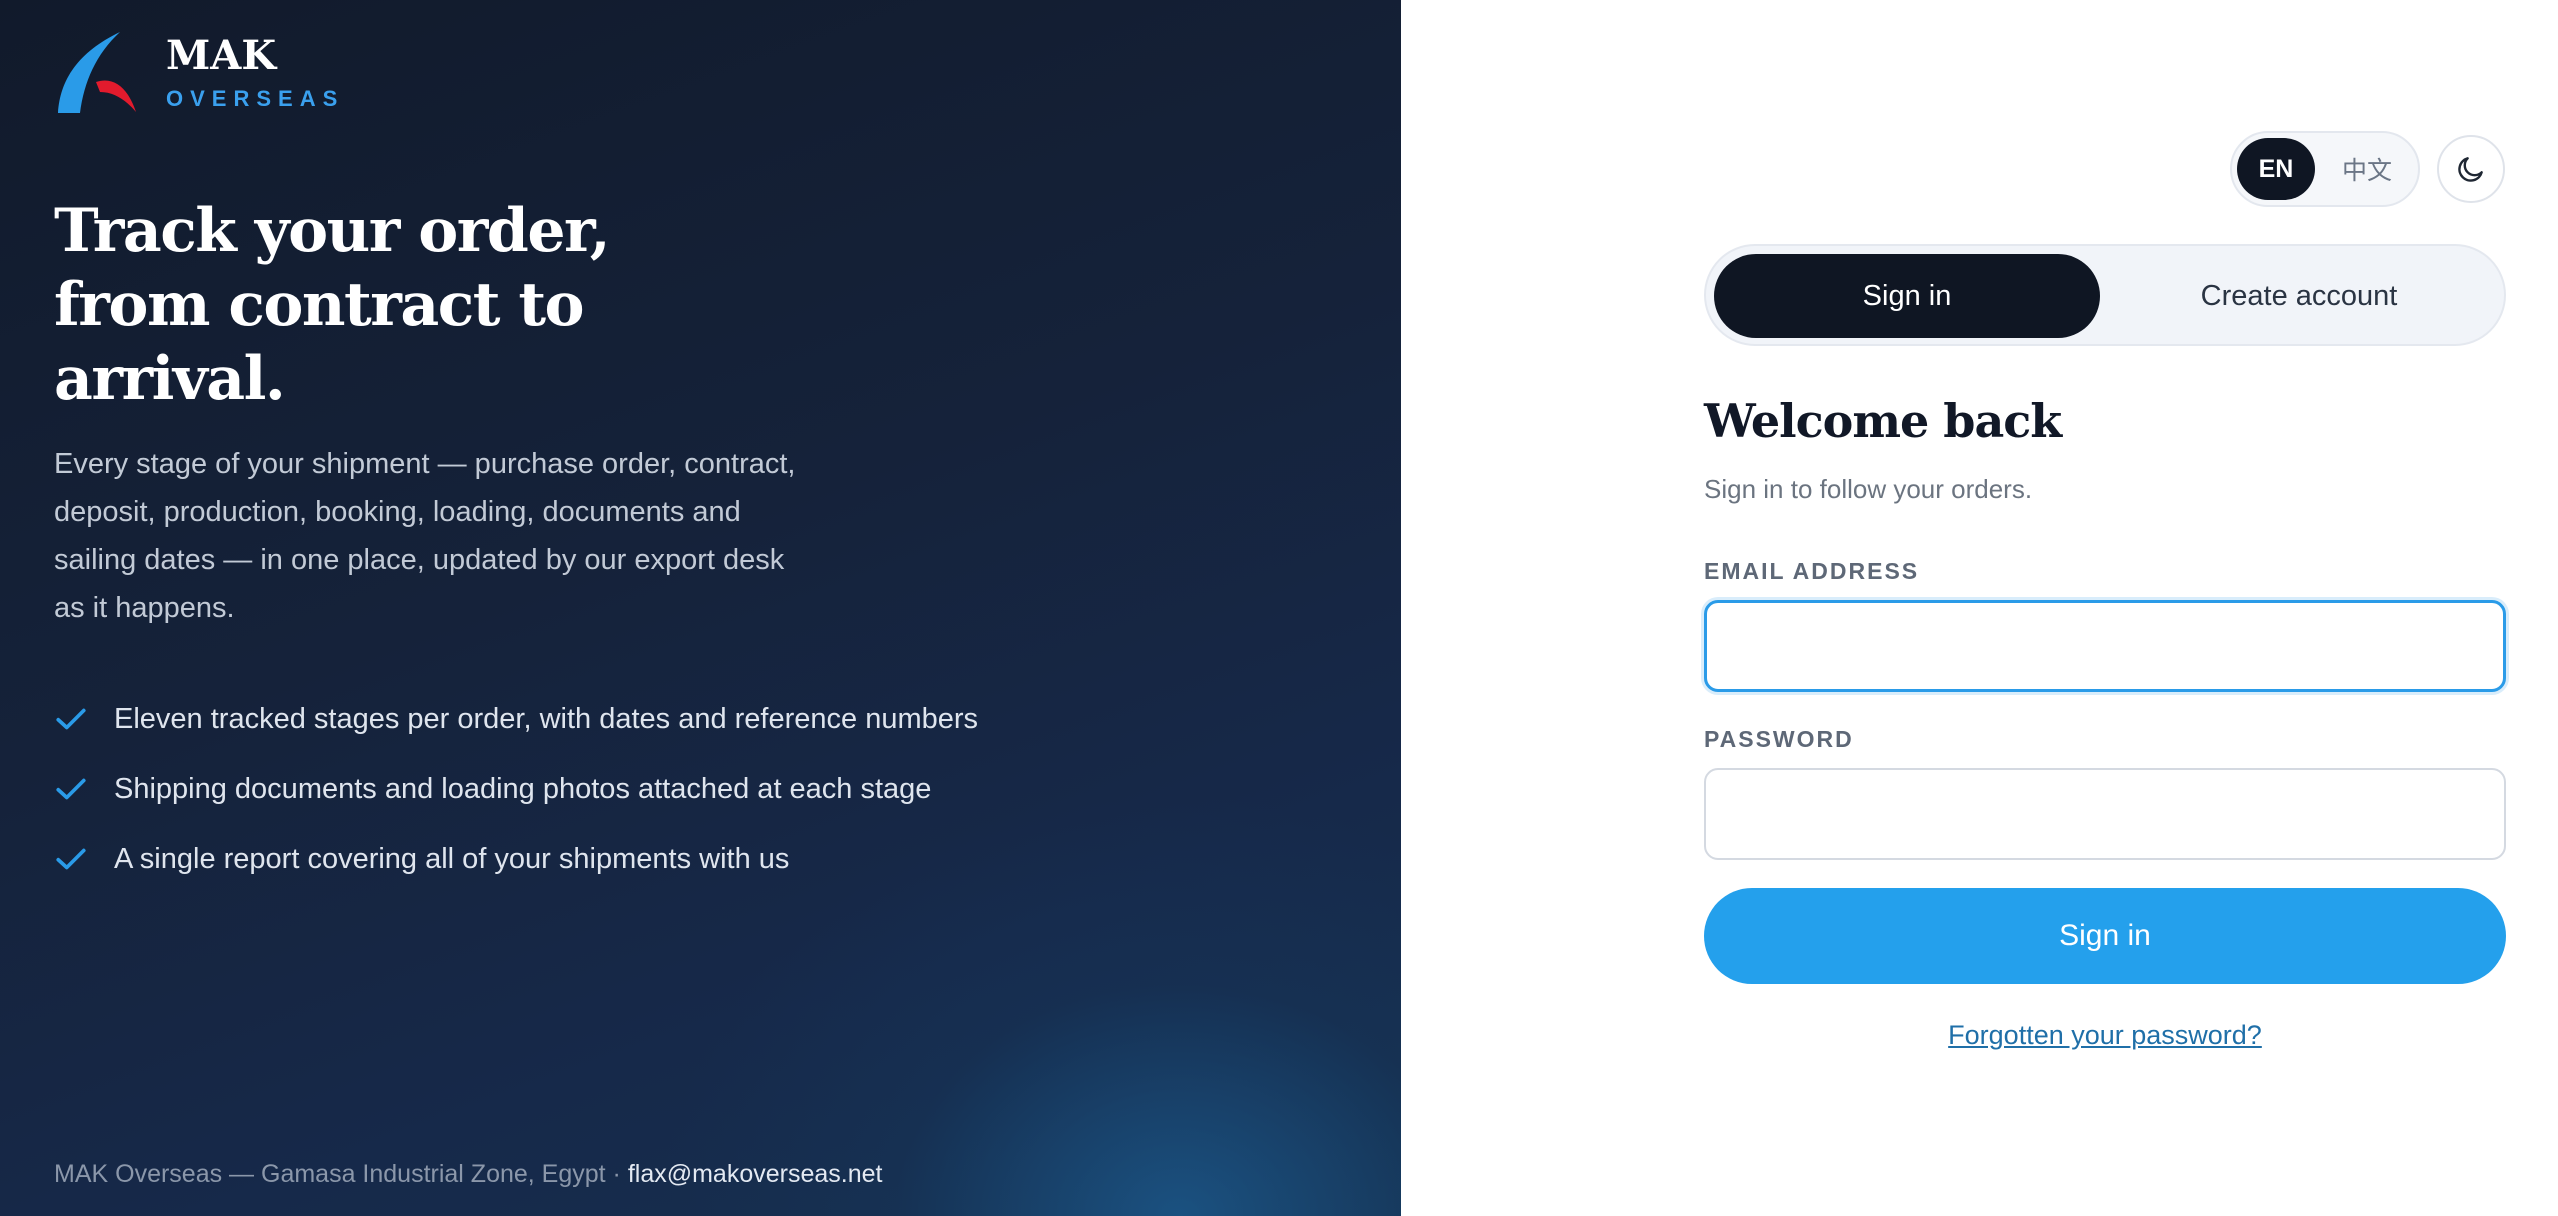 The height and width of the screenshot is (1216, 2558). What do you see at coordinates (97, 72) in the screenshot?
I see `logo-mark-icon` at bounding box center [97, 72].